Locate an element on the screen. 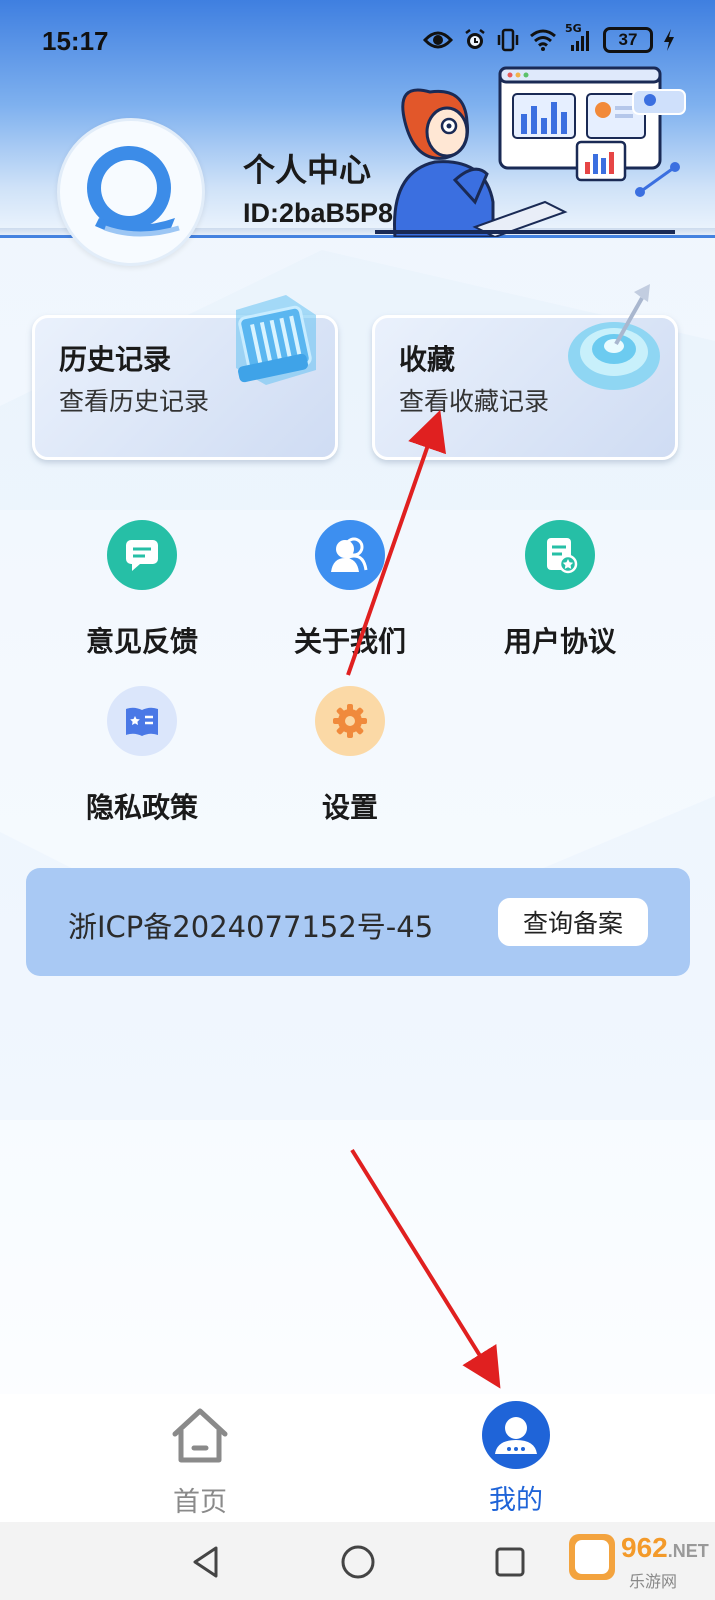 The height and width of the screenshot is (1600, 715). icp-record-text: 浙ICP备2024077152号-45 is located at coordinates (251, 927).